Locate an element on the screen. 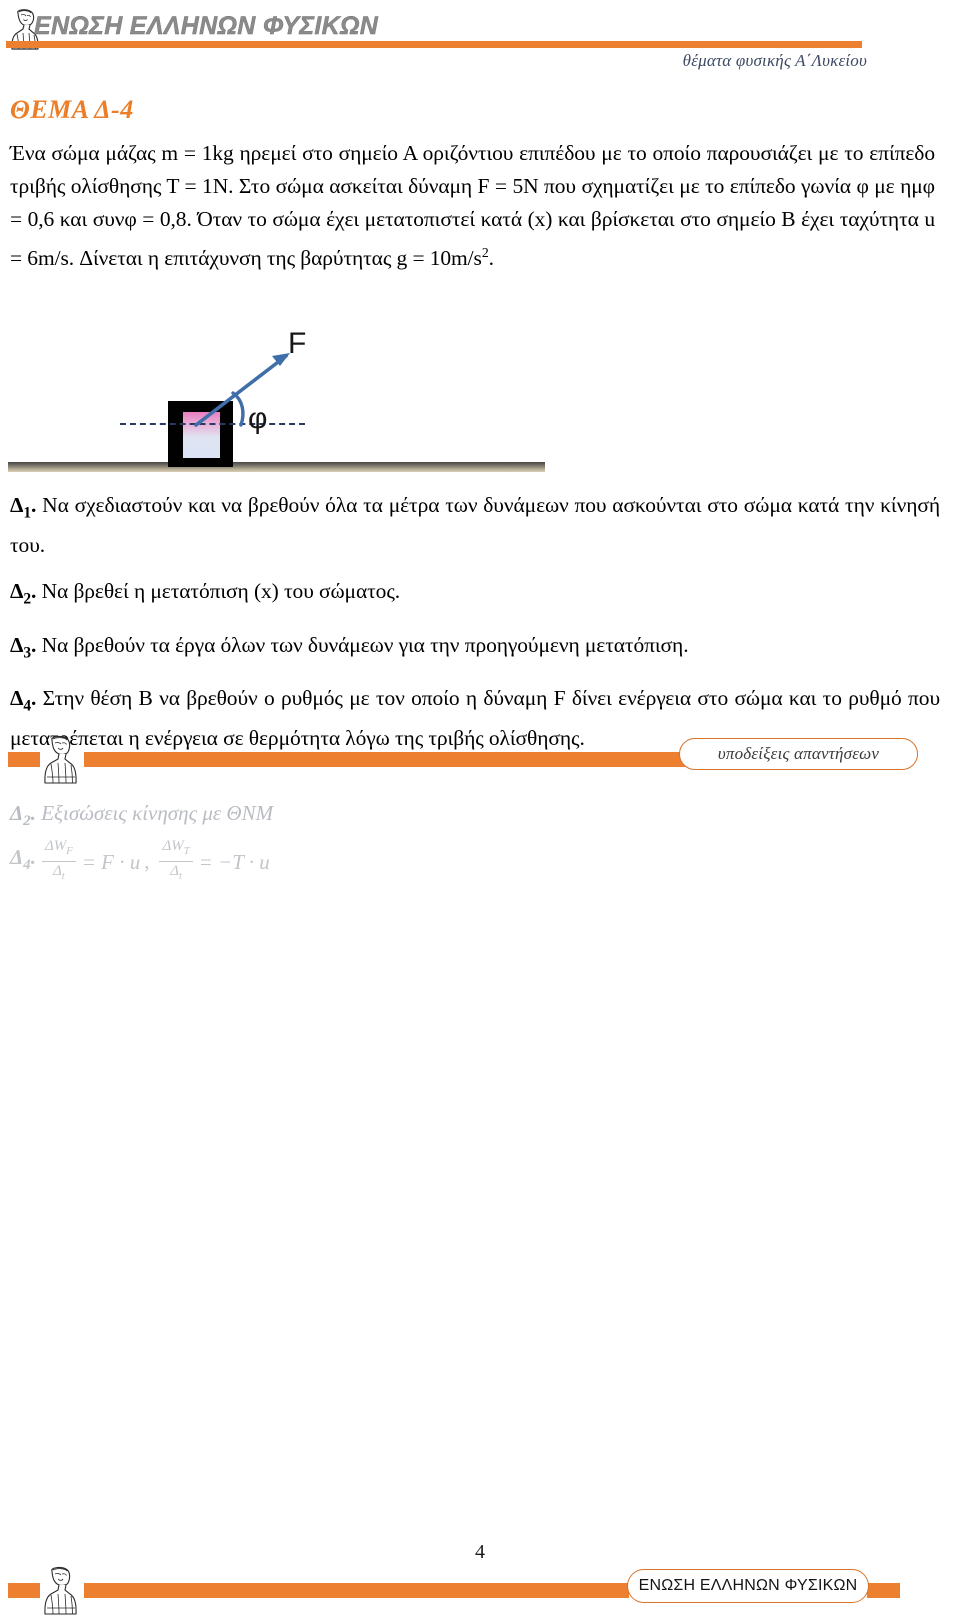 Image resolution: width=960 pixels, height=1621 pixels. formula-fraction-denominator-2: Δt is located at coordinates (176, 872).